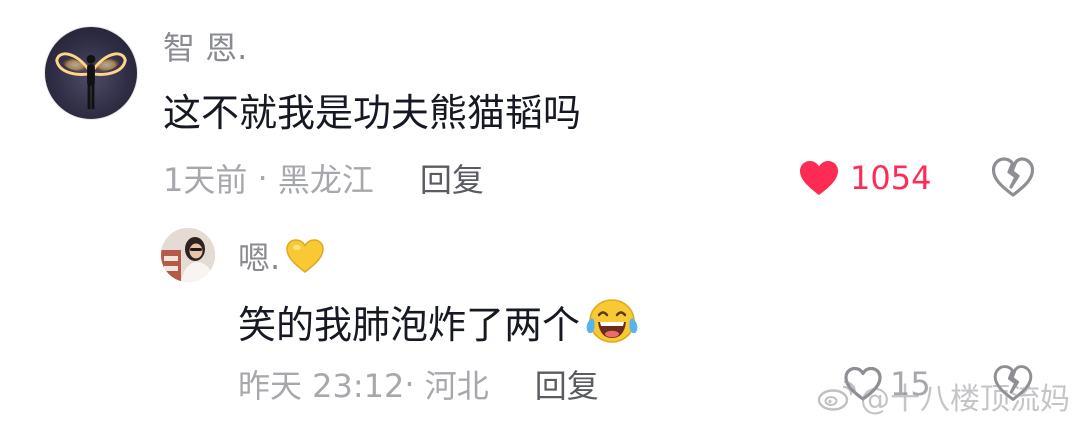 This screenshot has width=1080, height=424. Describe the element at coordinates (452, 178) in the screenshot. I see `comment-reply-button: 回复` at that location.